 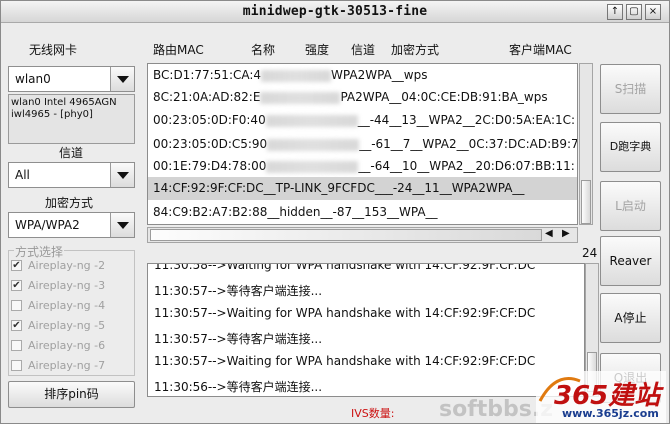 What do you see at coordinates (33, 79) in the screenshot?
I see `wireless-card-value: wlan0` at bounding box center [33, 79].